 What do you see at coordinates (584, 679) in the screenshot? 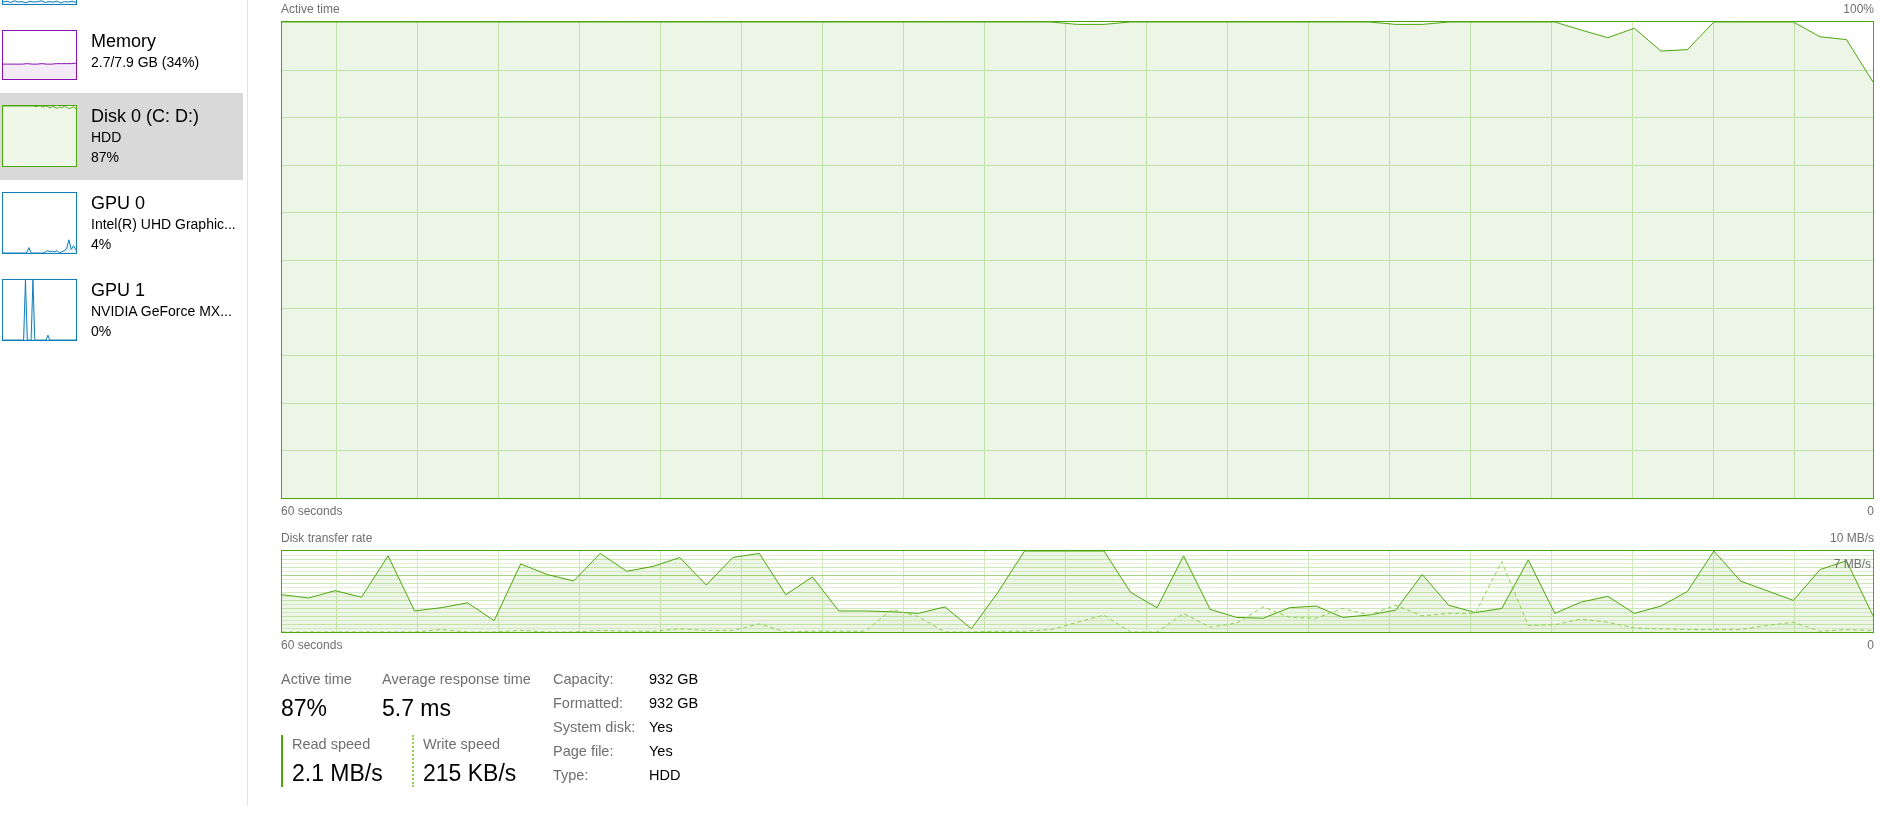
I see `property-label: Capacity:` at bounding box center [584, 679].